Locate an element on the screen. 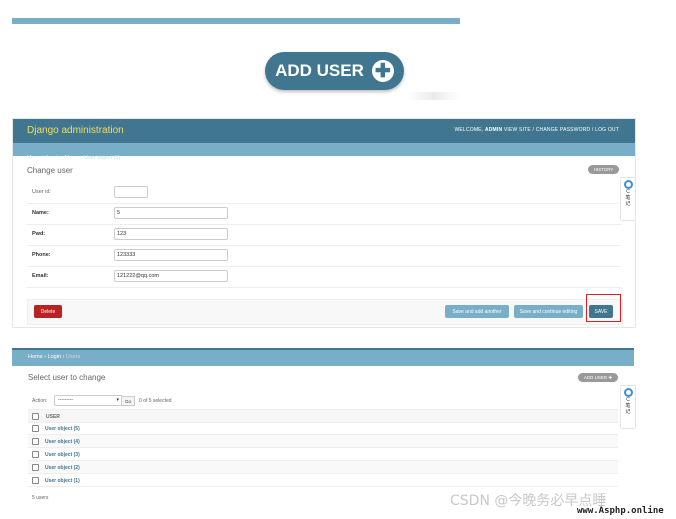  user-link: User object (4) is located at coordinates (62, 442).